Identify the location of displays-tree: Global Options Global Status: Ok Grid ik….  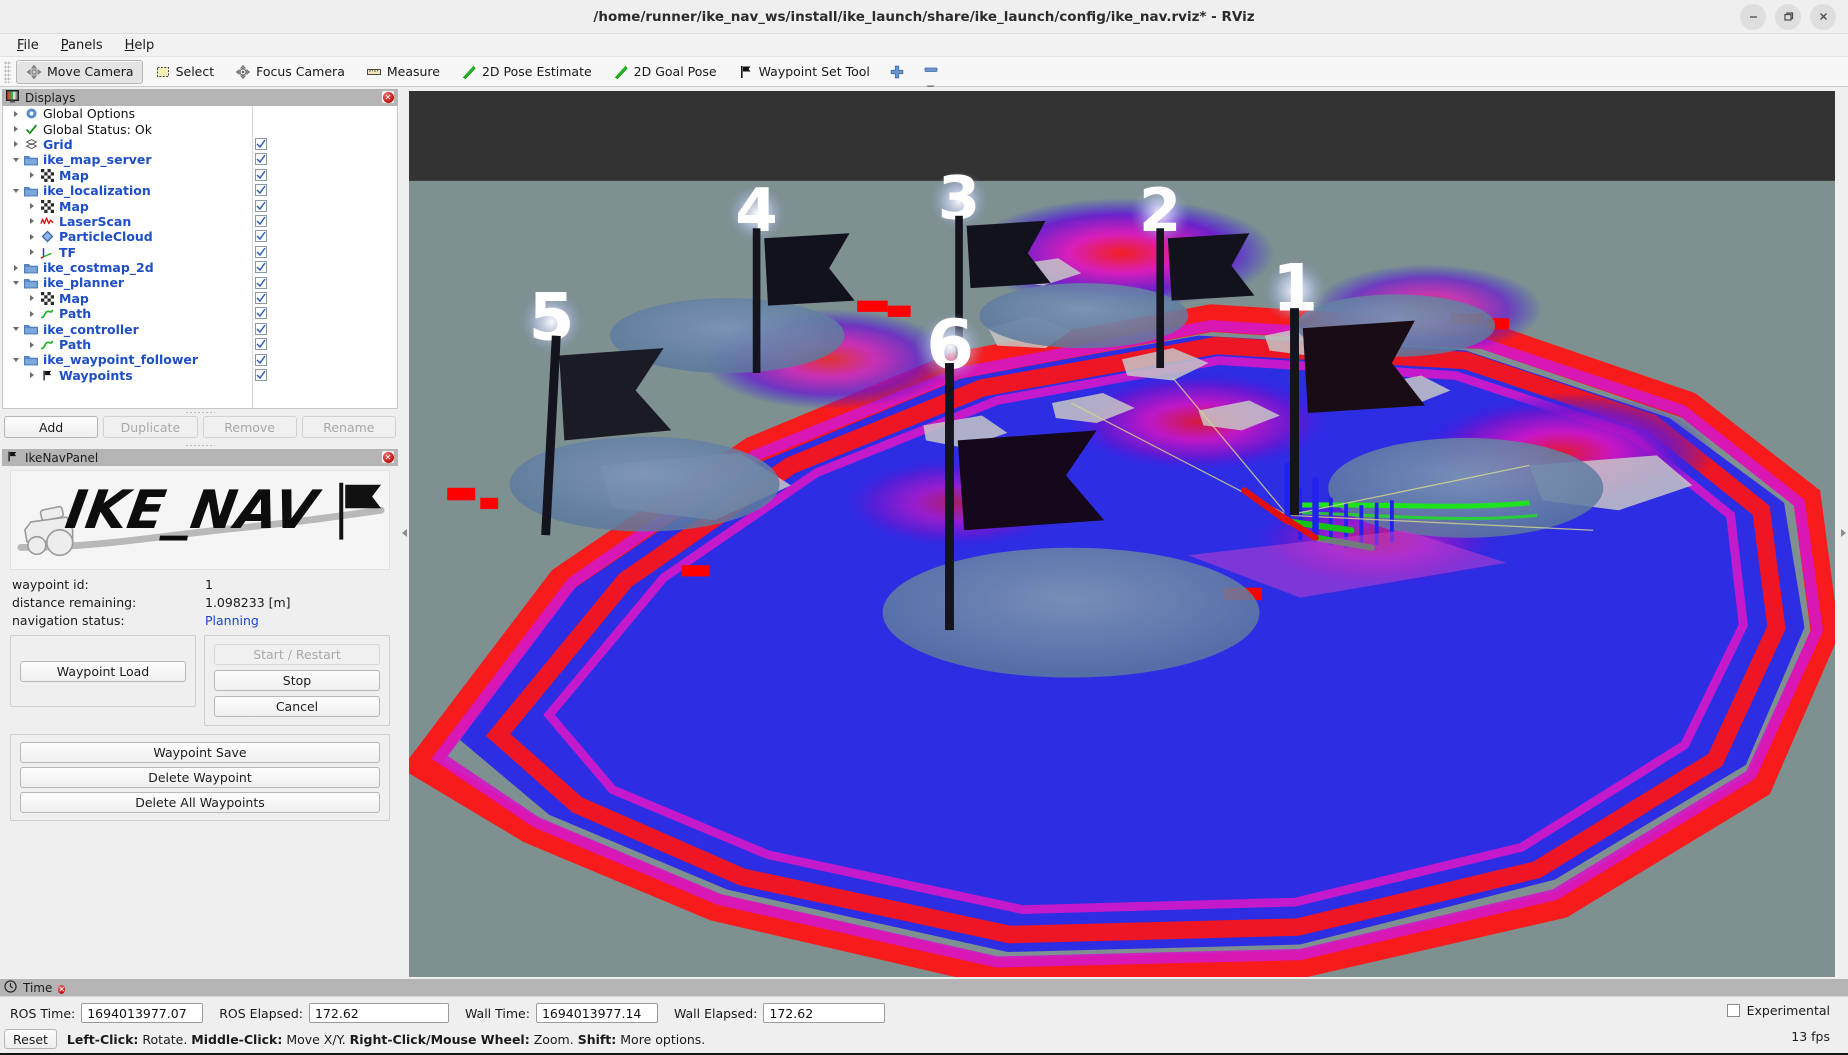
(200, 257).